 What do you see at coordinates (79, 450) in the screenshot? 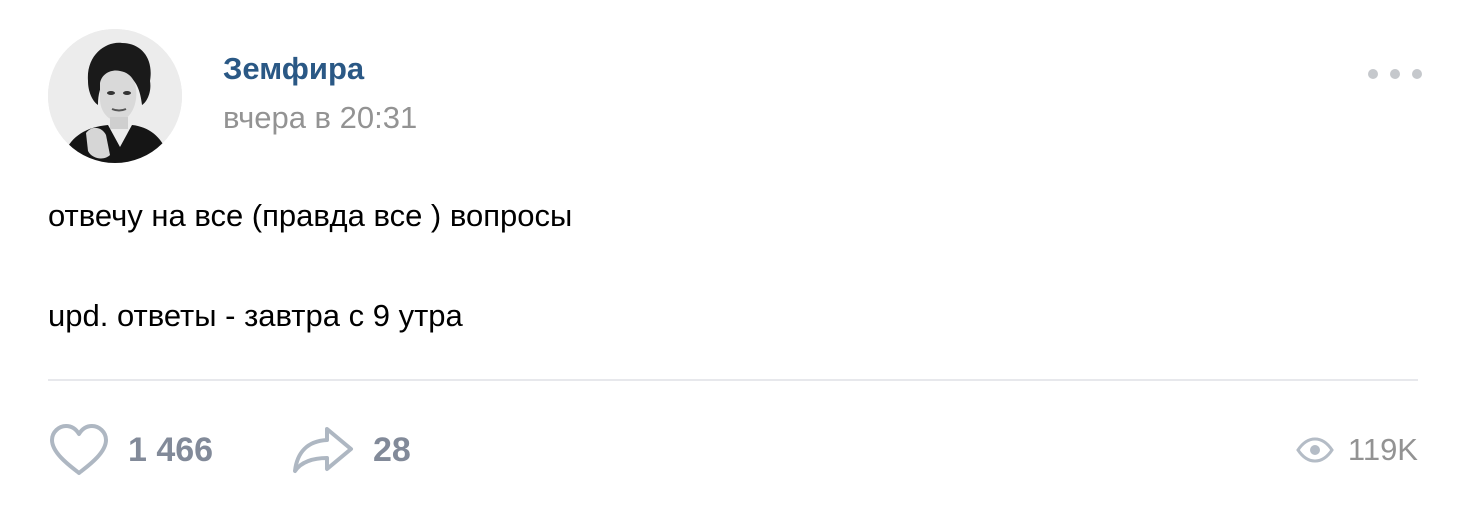
I see `heart-icon` at bounding box center [79, 450].